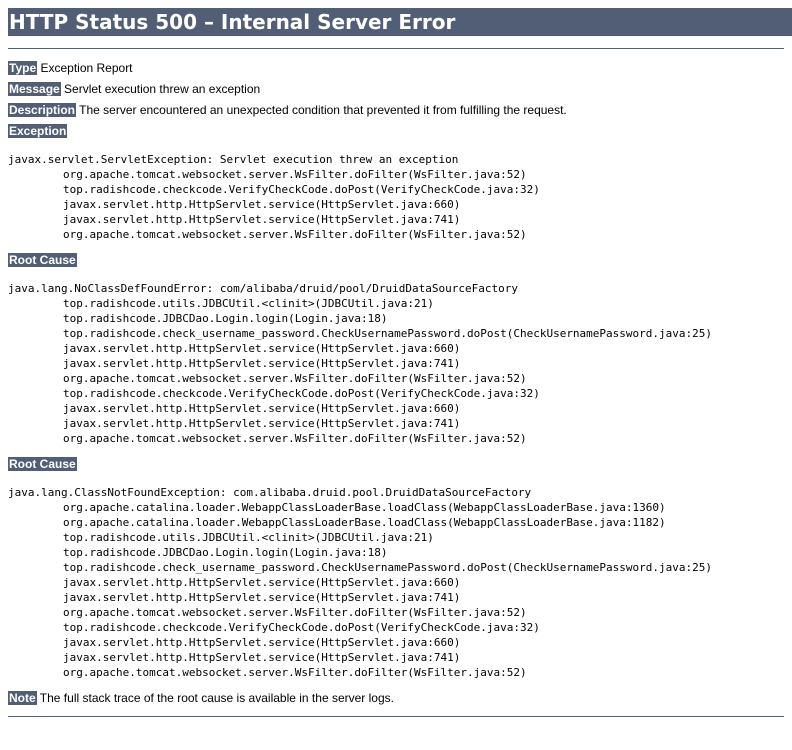 The width and height of the screenshot is (792, 750). Describe the element at coordinates (38, 131) in the screenshot. I see `exception-heading: Exception` at that location.